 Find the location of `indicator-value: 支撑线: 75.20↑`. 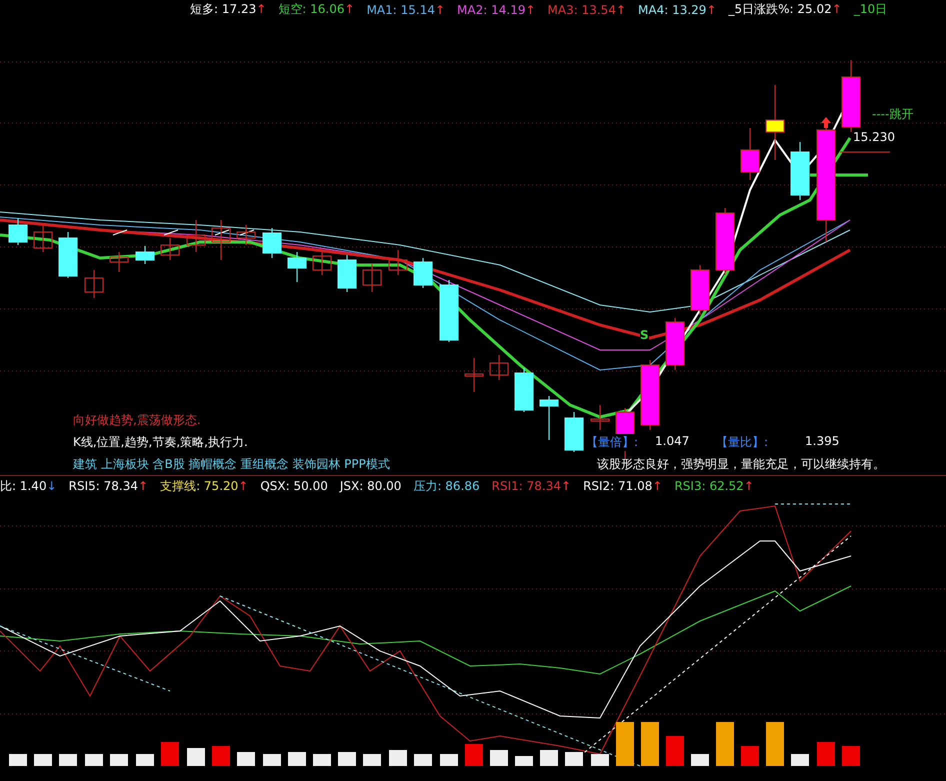

indicator-value: 支撑线: 75.20↑ is located at coordinates (204, 486).